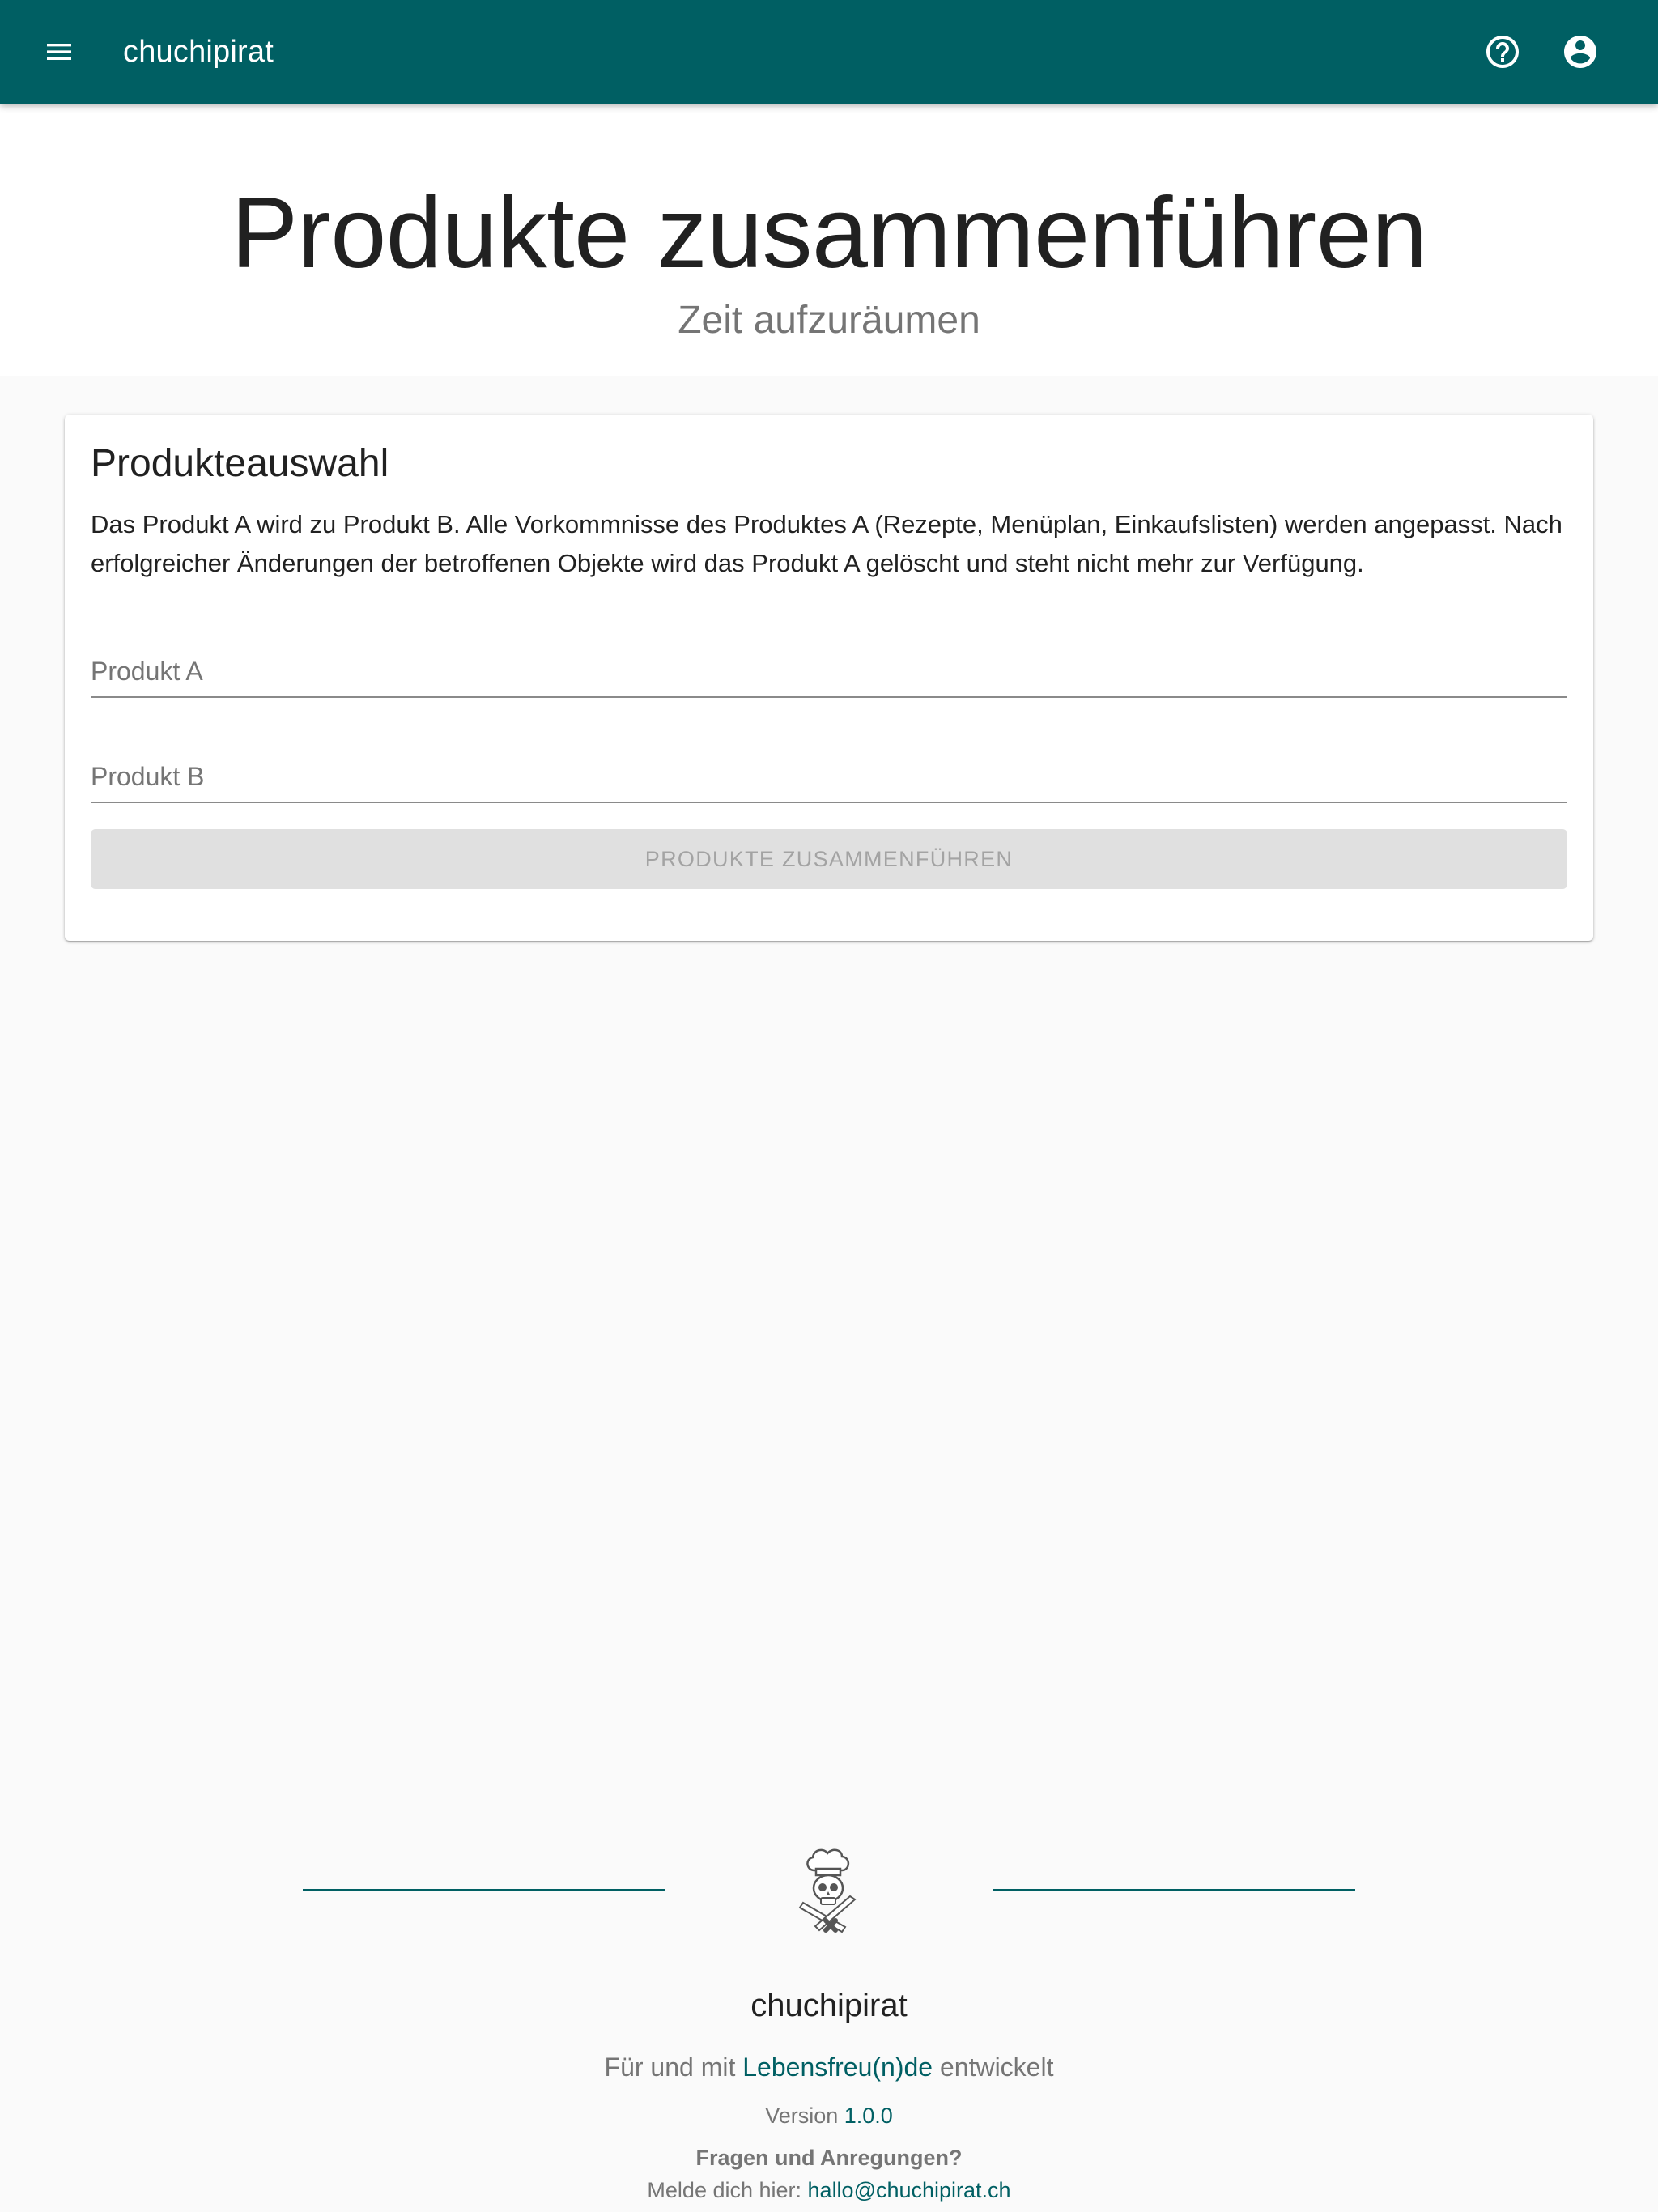 The height and width of the screenshot is (2212, 1658). I want to click on contact-prefix: Melde dich hier:, so click(727, 2190).